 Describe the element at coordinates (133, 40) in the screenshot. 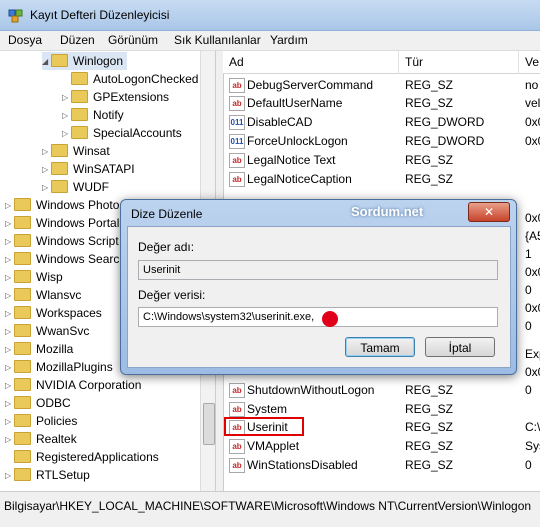

I see `menu-view: Görünüm` at that location.